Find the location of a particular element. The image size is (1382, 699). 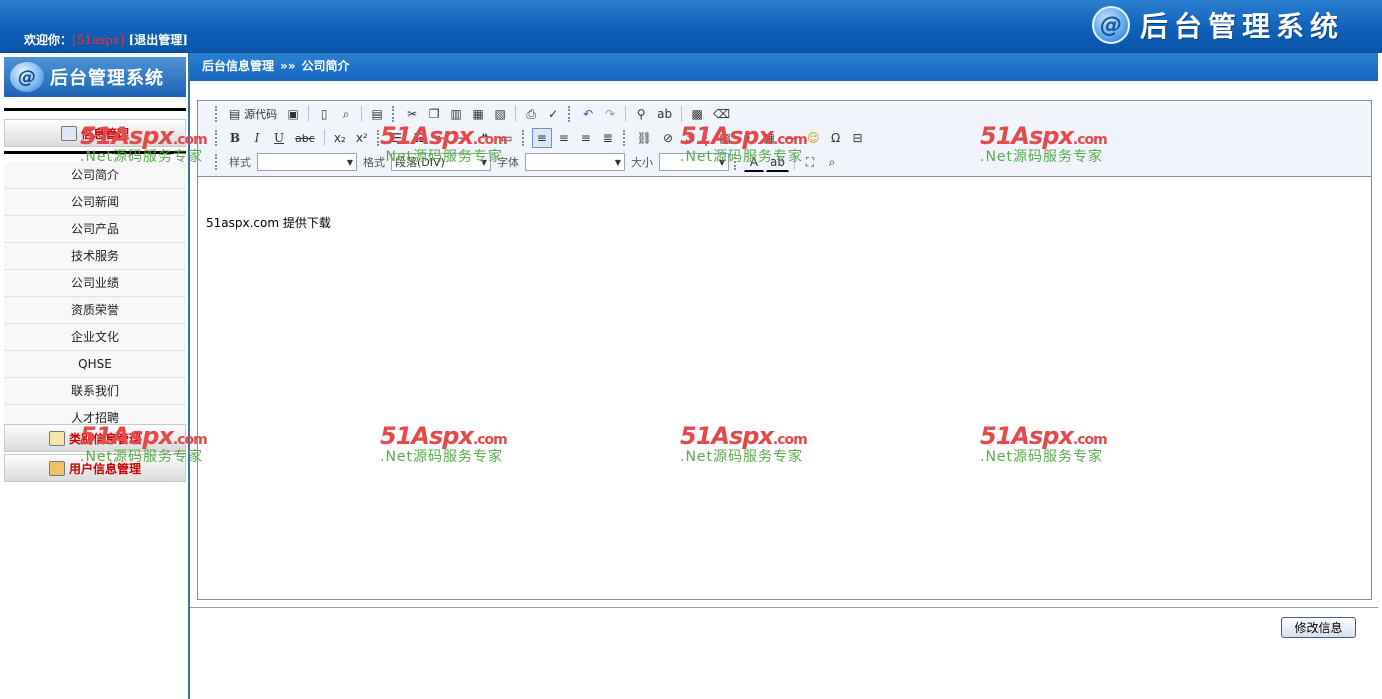

align-justify-icon: ≣ is located at coordinates (608, 138).